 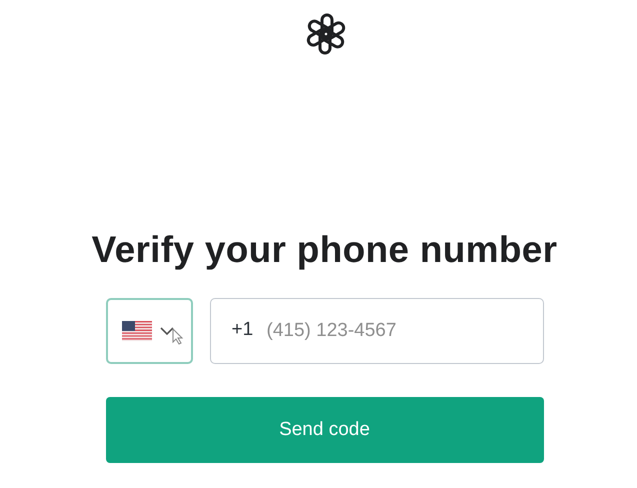 I want to click on country-select, so click(x=149, y=331).